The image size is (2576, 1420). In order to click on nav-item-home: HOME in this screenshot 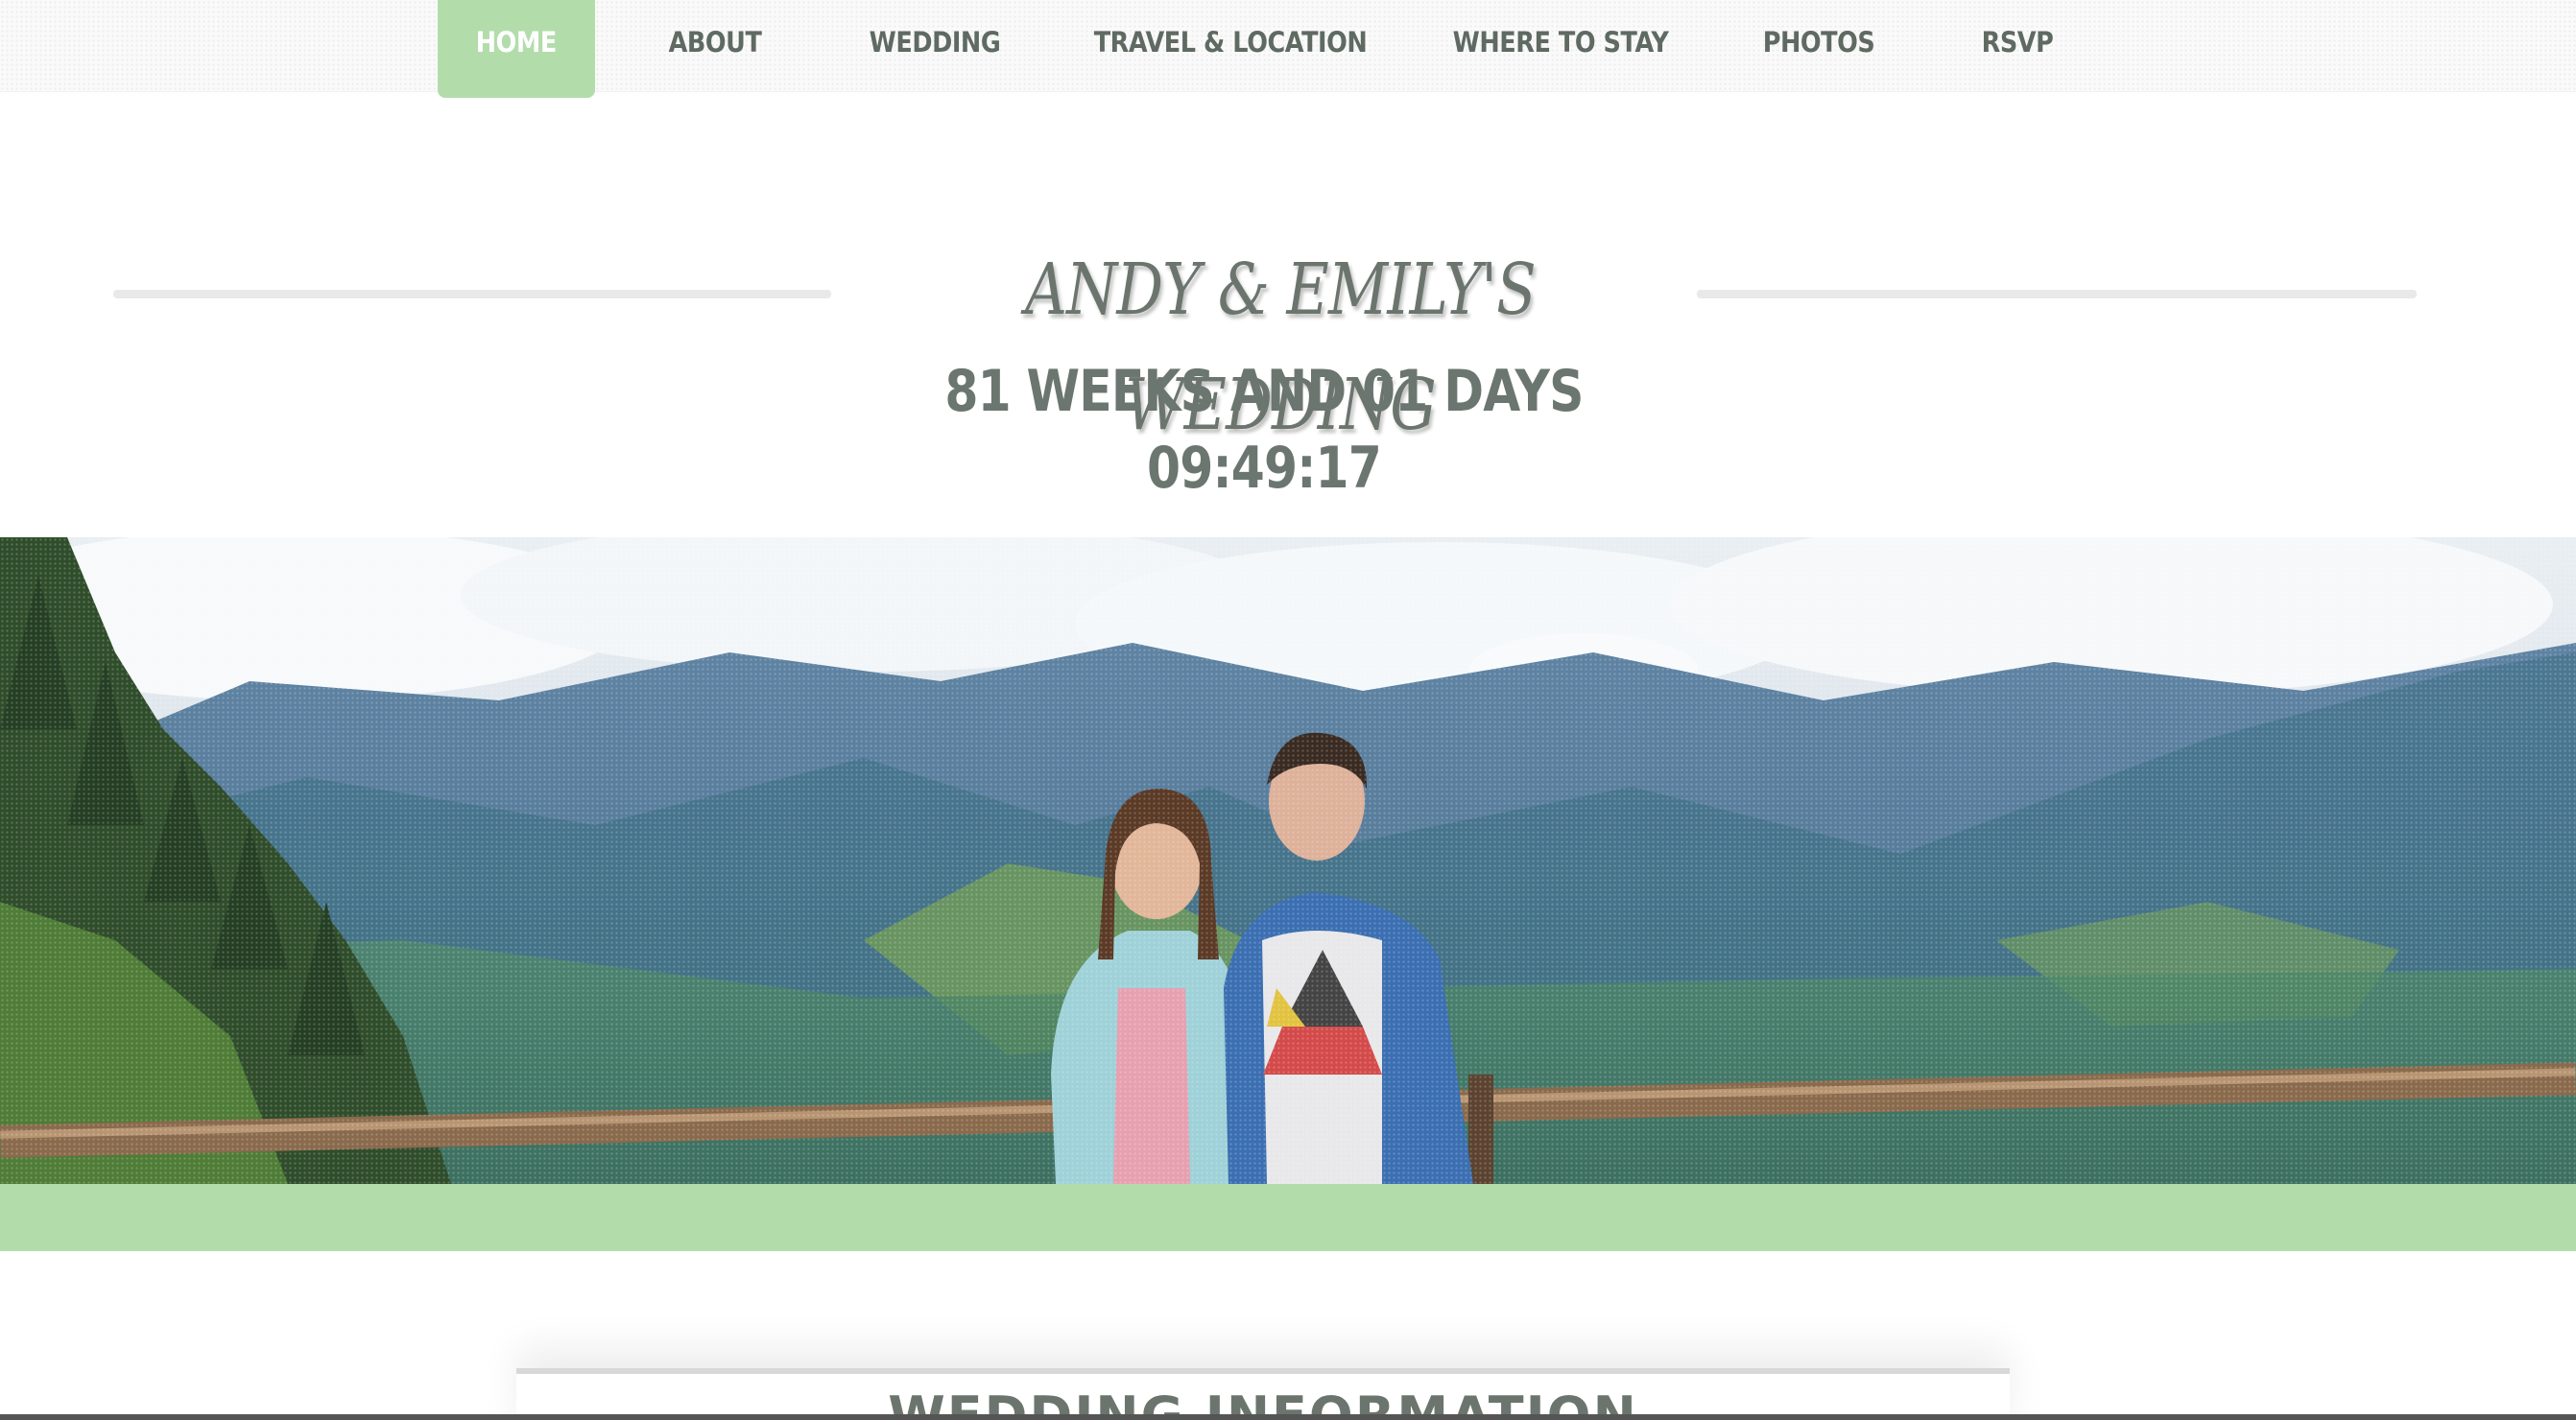, I will do `click(516, 49)`.